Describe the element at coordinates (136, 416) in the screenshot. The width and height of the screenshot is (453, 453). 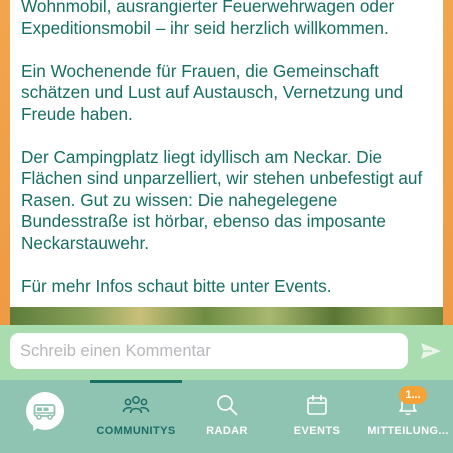
I see `tab-communitys: COMMUNITYS` at that location.